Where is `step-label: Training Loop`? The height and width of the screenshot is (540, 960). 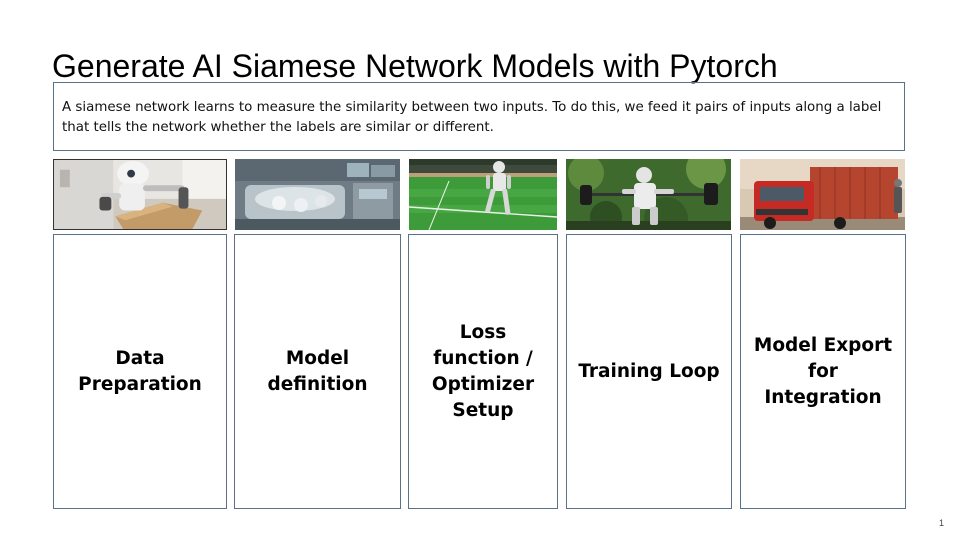
step-label: Training Loop is located at coordinates (649, 371).